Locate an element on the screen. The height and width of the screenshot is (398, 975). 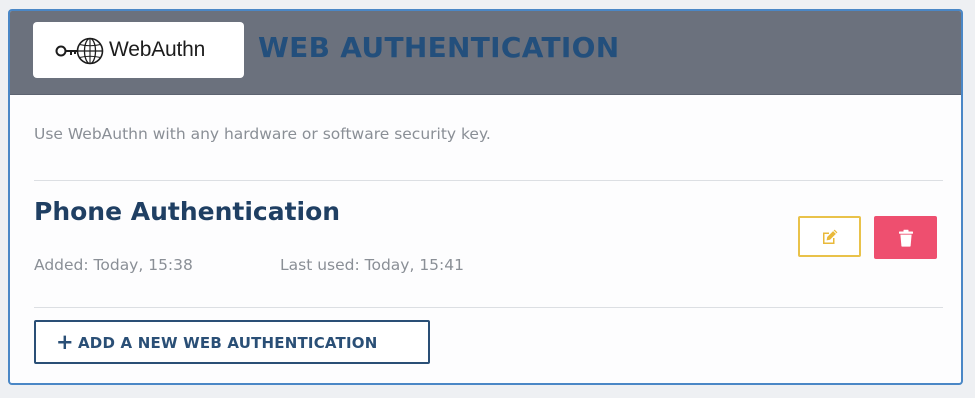
webauthn-key-globe-icon is located at coordinates (79, 51).